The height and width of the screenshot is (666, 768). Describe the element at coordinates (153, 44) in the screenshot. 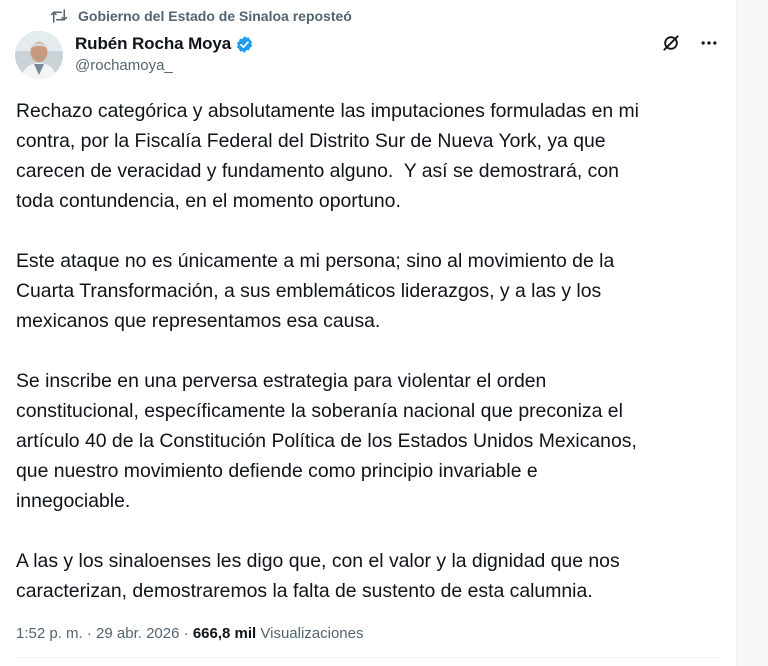

I see `author-display-name: Rubén Rocha Moya` at that location.